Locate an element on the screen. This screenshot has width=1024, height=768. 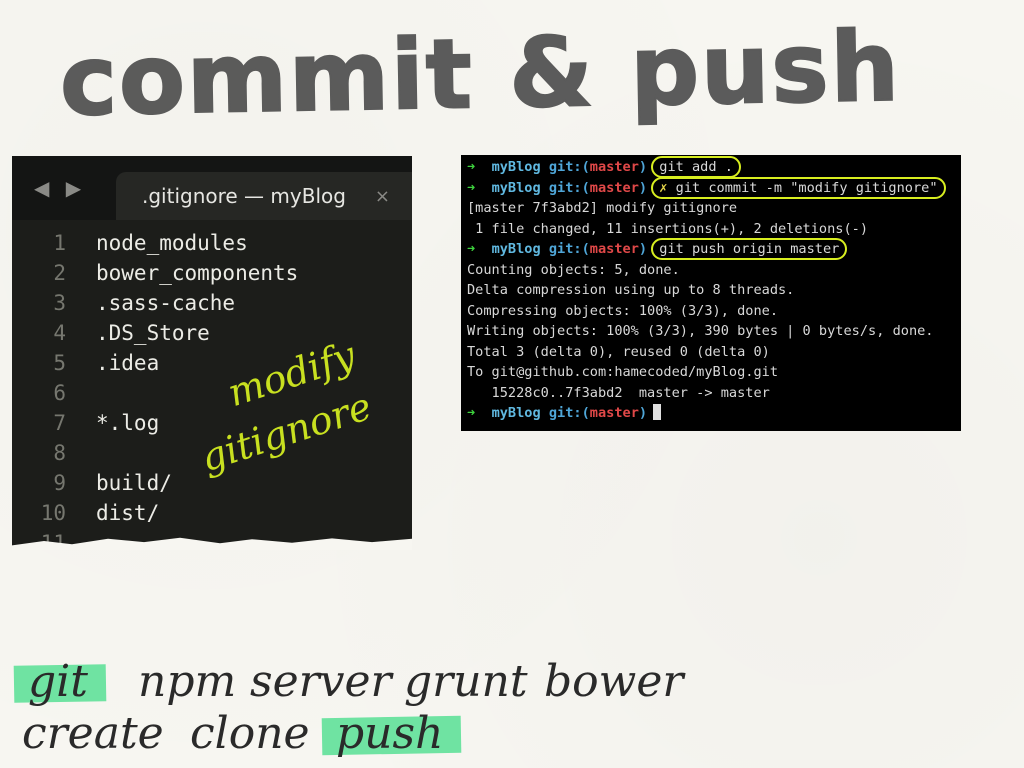
line-text: *.log is located at coordinates (128, 423).